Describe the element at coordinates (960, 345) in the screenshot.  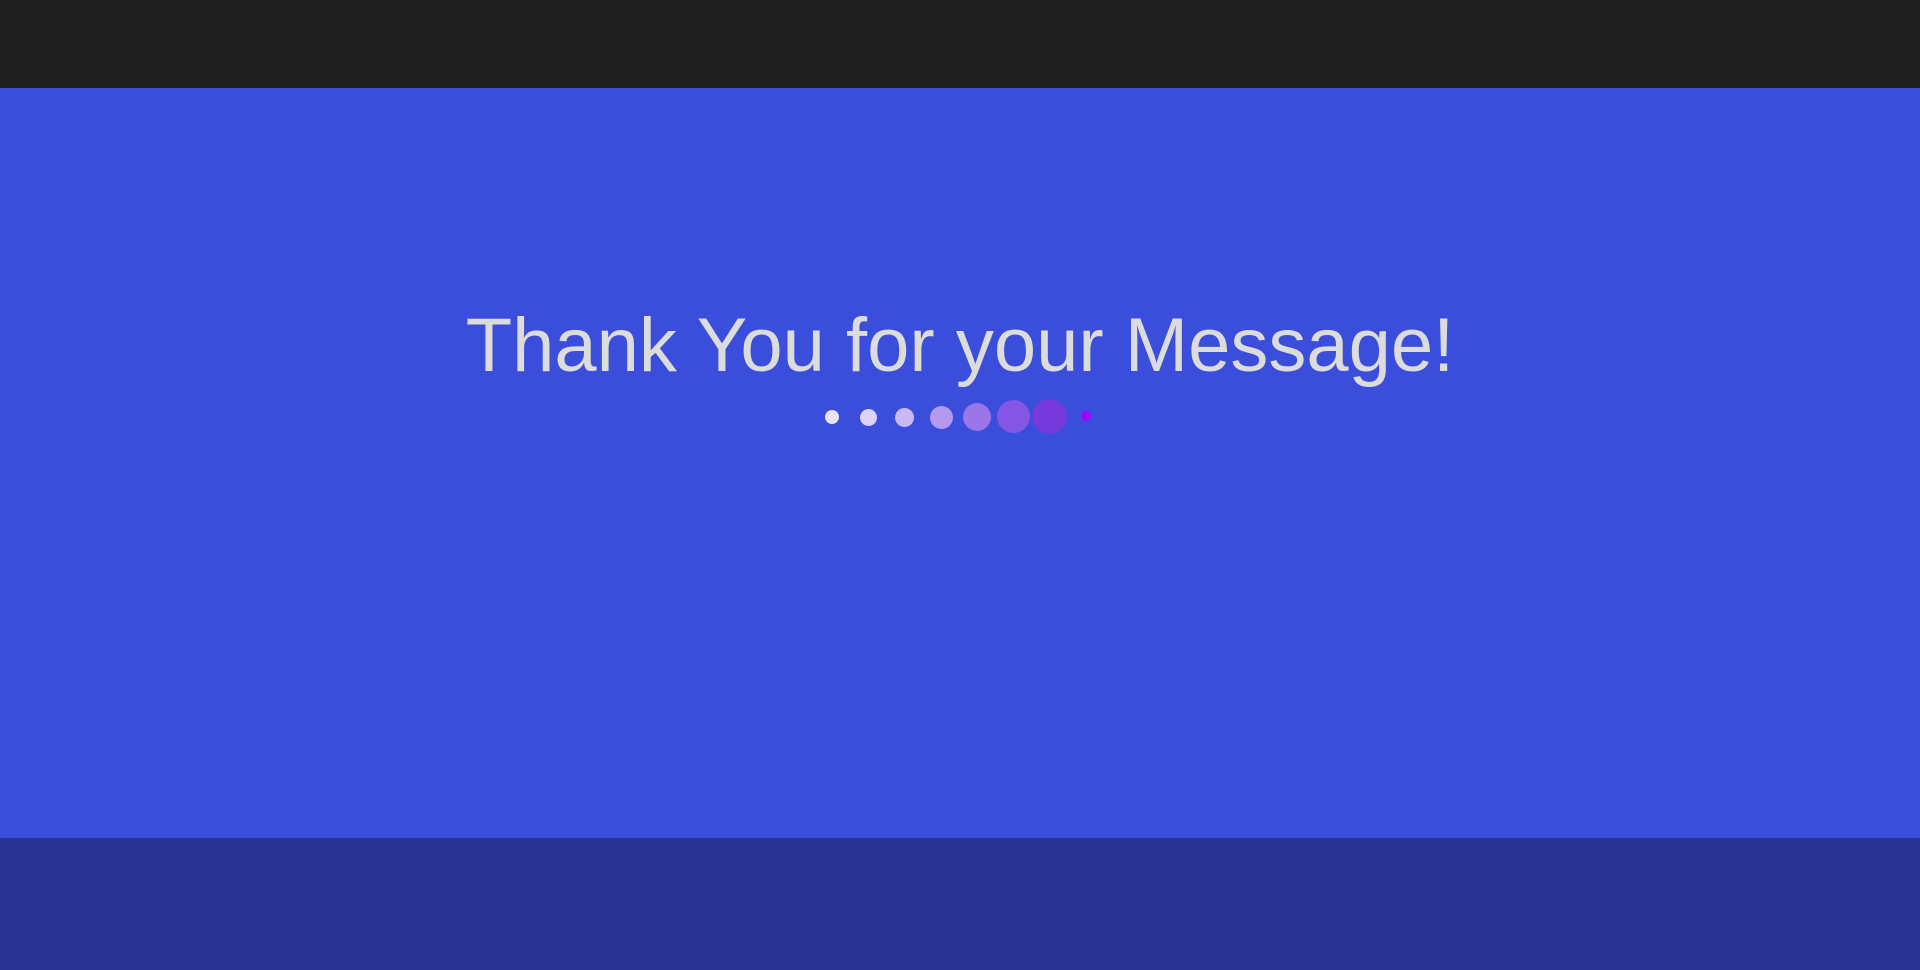
I see `page-title: Thank You for your Message!` at that location.